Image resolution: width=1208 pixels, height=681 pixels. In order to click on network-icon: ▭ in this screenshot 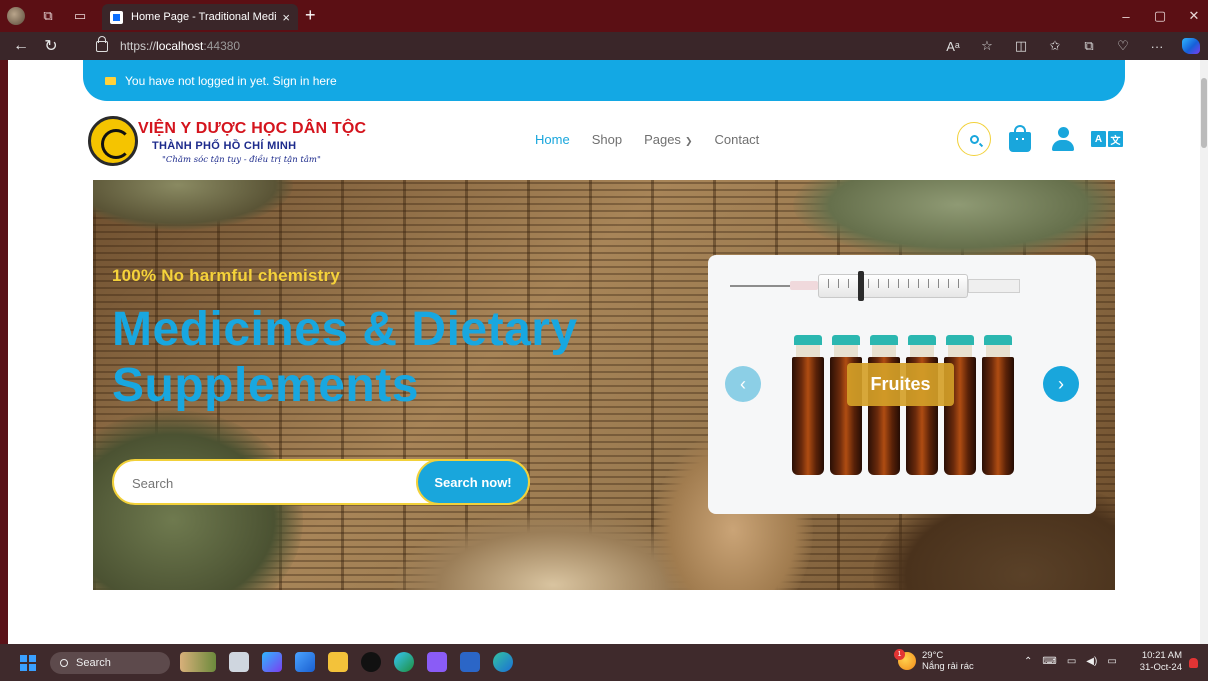, I will do `click(1071, 661)`.